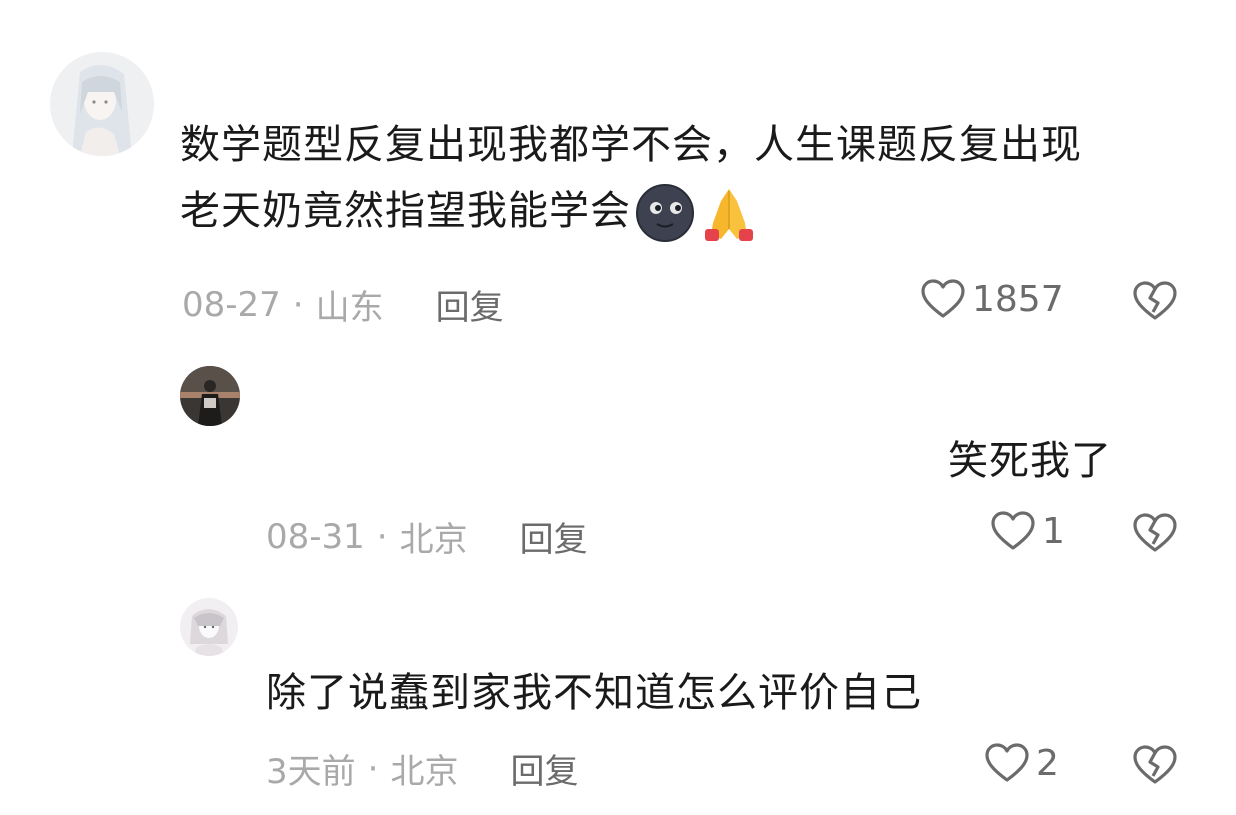  What do you see at coordinates (311, 772) in the screenshot?
I see `comment-date: 3天前` at bounding box center [311, 772].